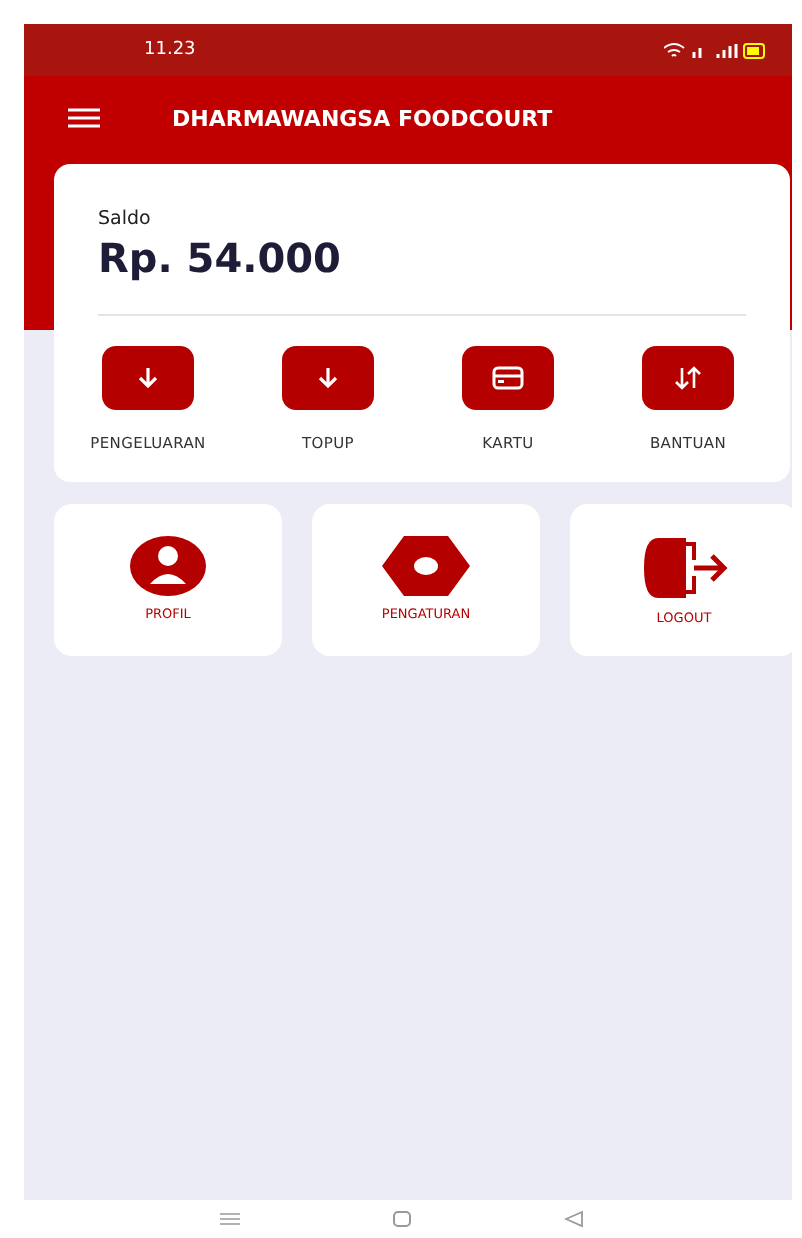 The width and height of the screenshot is (802, 1238). What do you see at coordinates (401, 1219) in the screenshot?
I see `home-icon` at bounding box center [401, 1219].